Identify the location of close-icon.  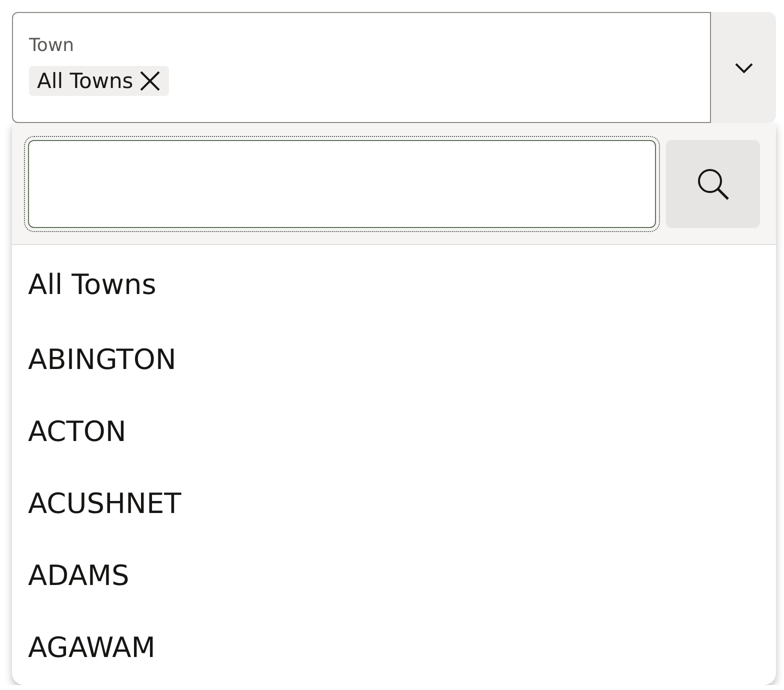
(150, 81).